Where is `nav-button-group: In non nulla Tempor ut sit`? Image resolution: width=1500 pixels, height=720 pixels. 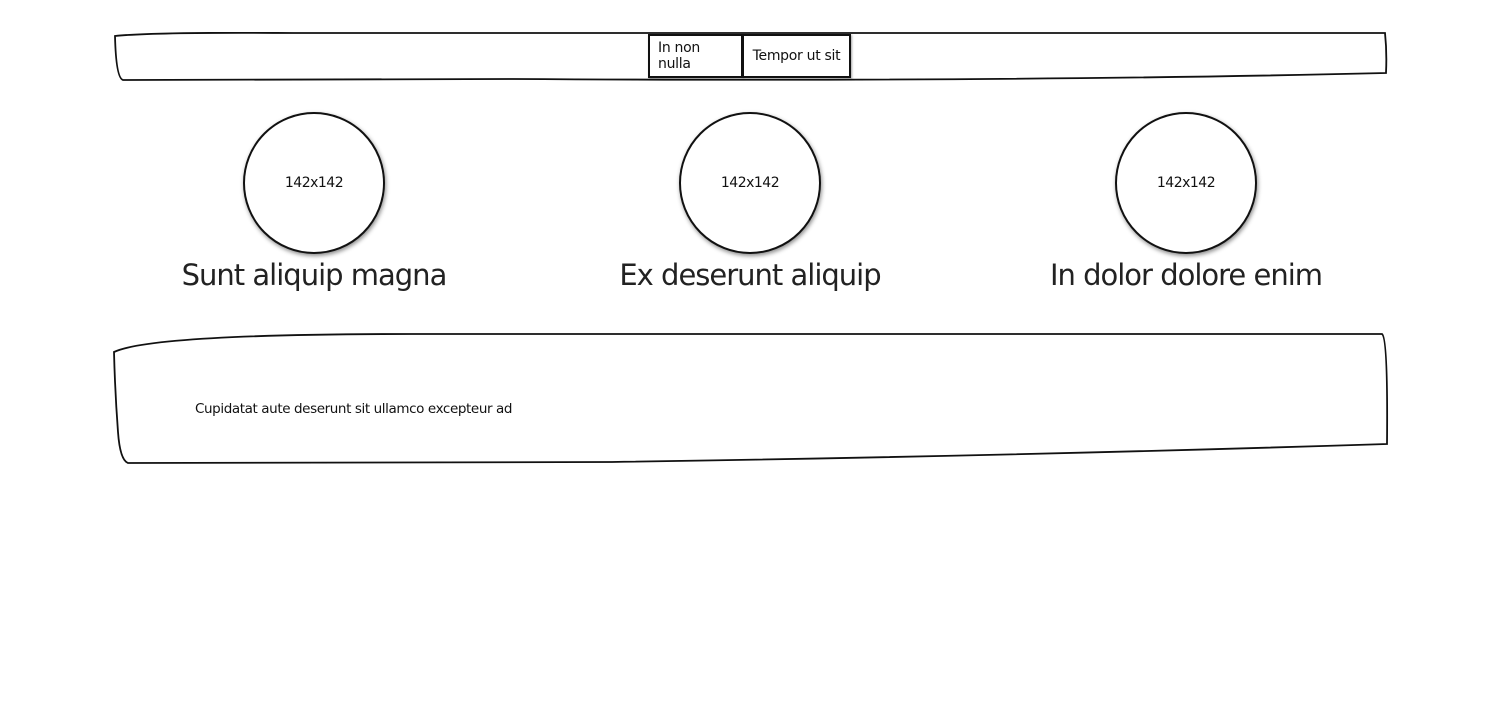 nav-button-group: In non nulla Tempor ut sit is located at coordinates (749, 56).